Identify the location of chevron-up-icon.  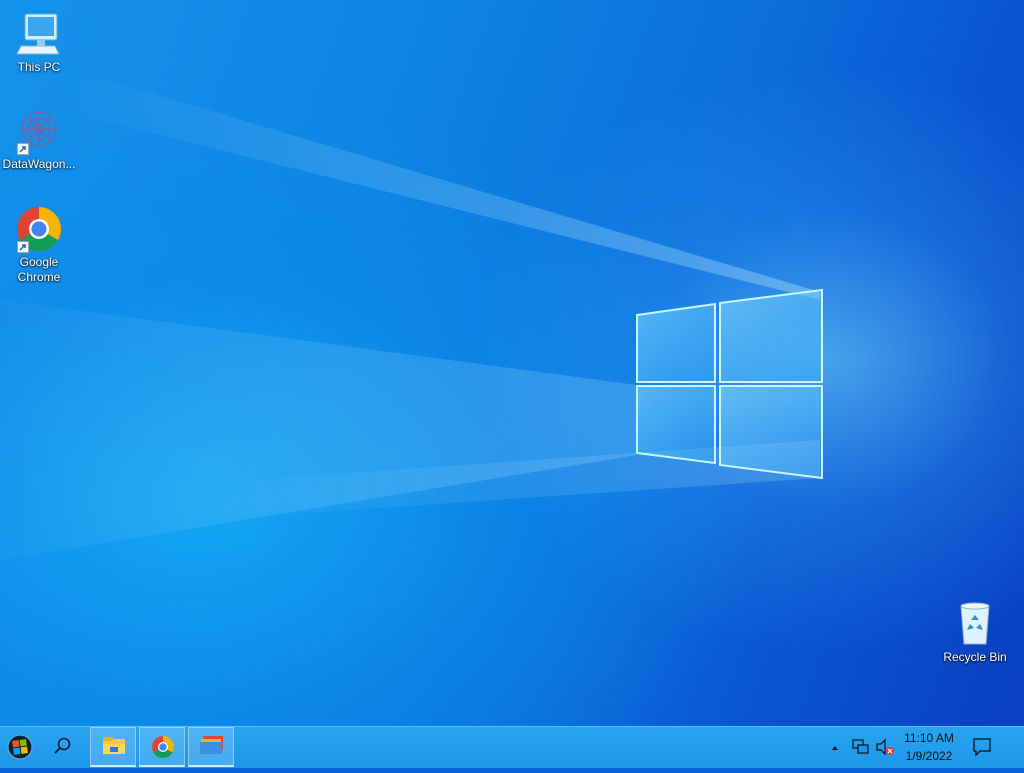
(835, 748).